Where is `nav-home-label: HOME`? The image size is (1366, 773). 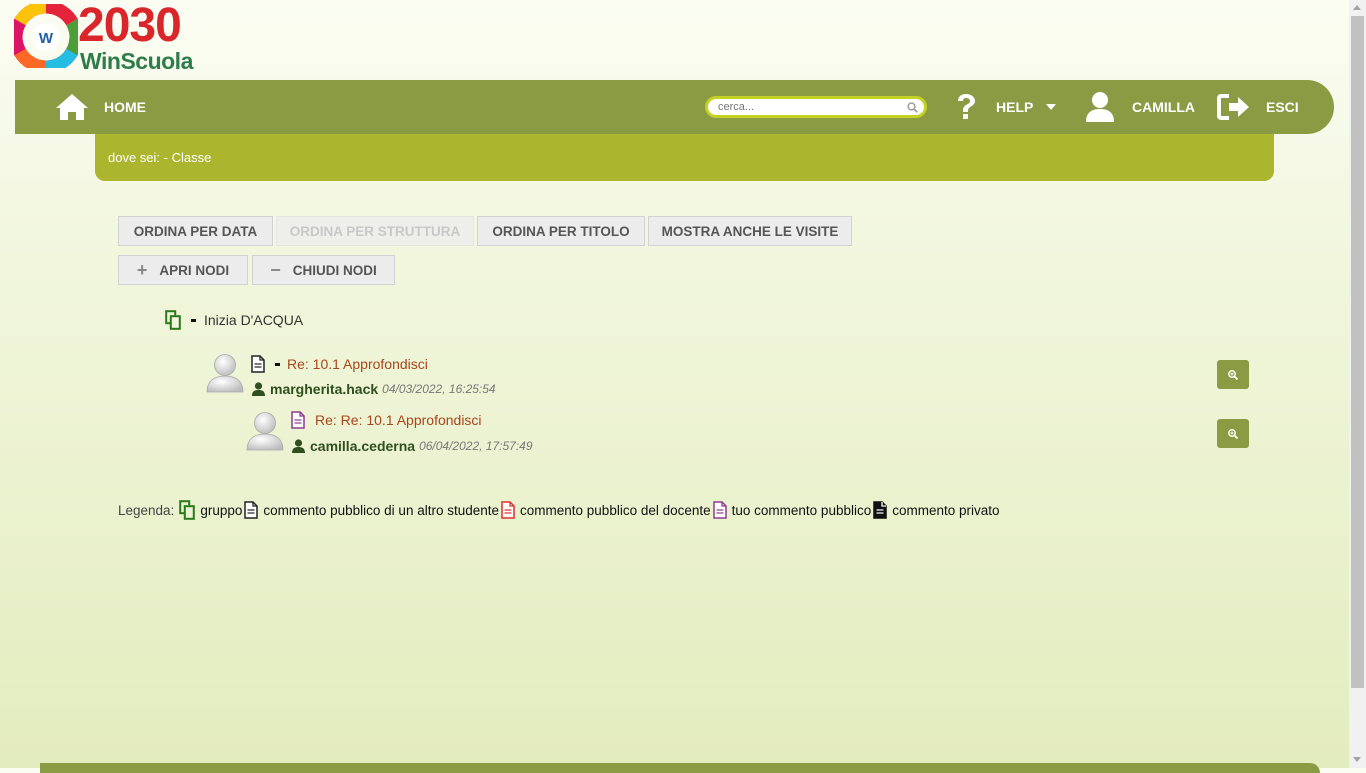 nav-home-label: HOME is located at coordinates (125, 107).